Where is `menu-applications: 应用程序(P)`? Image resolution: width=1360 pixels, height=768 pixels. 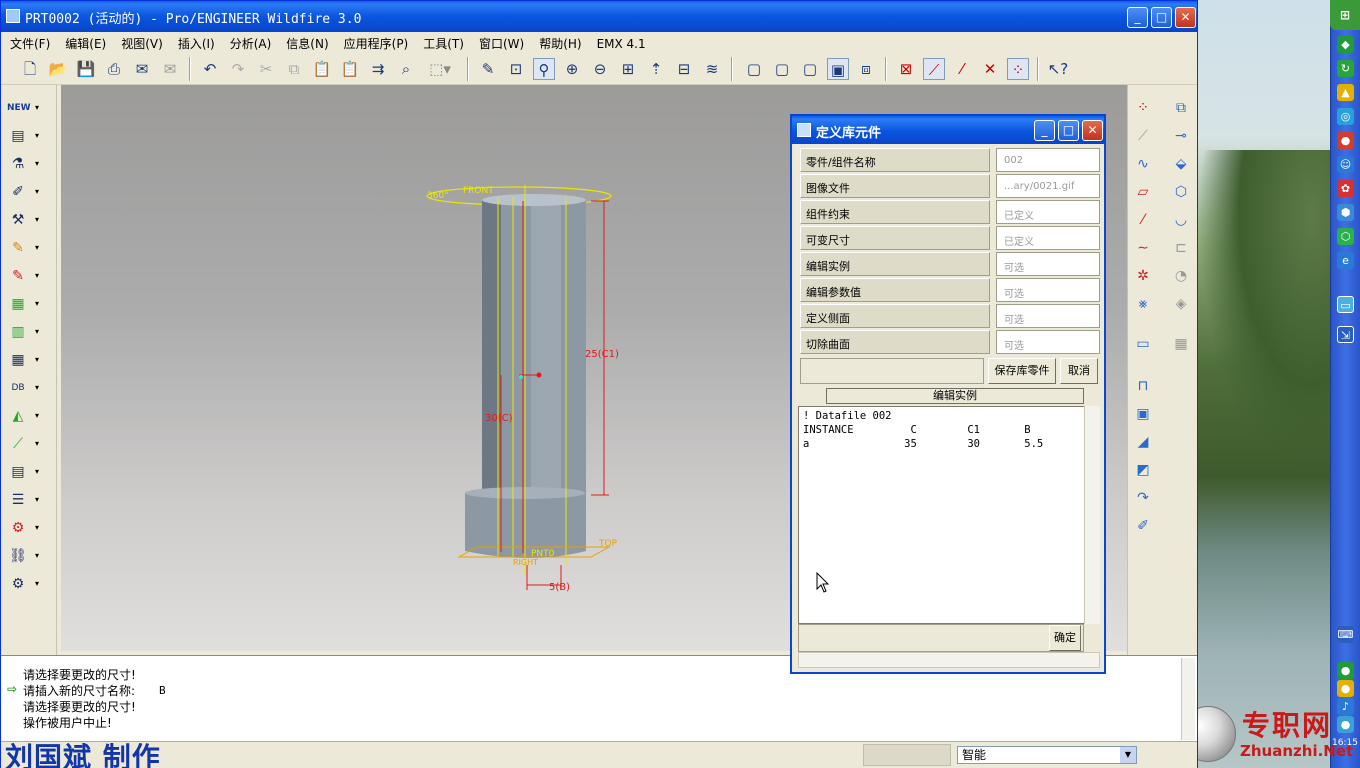
menu-applications: 应用程序(P) is located at coordinates (375, 42).